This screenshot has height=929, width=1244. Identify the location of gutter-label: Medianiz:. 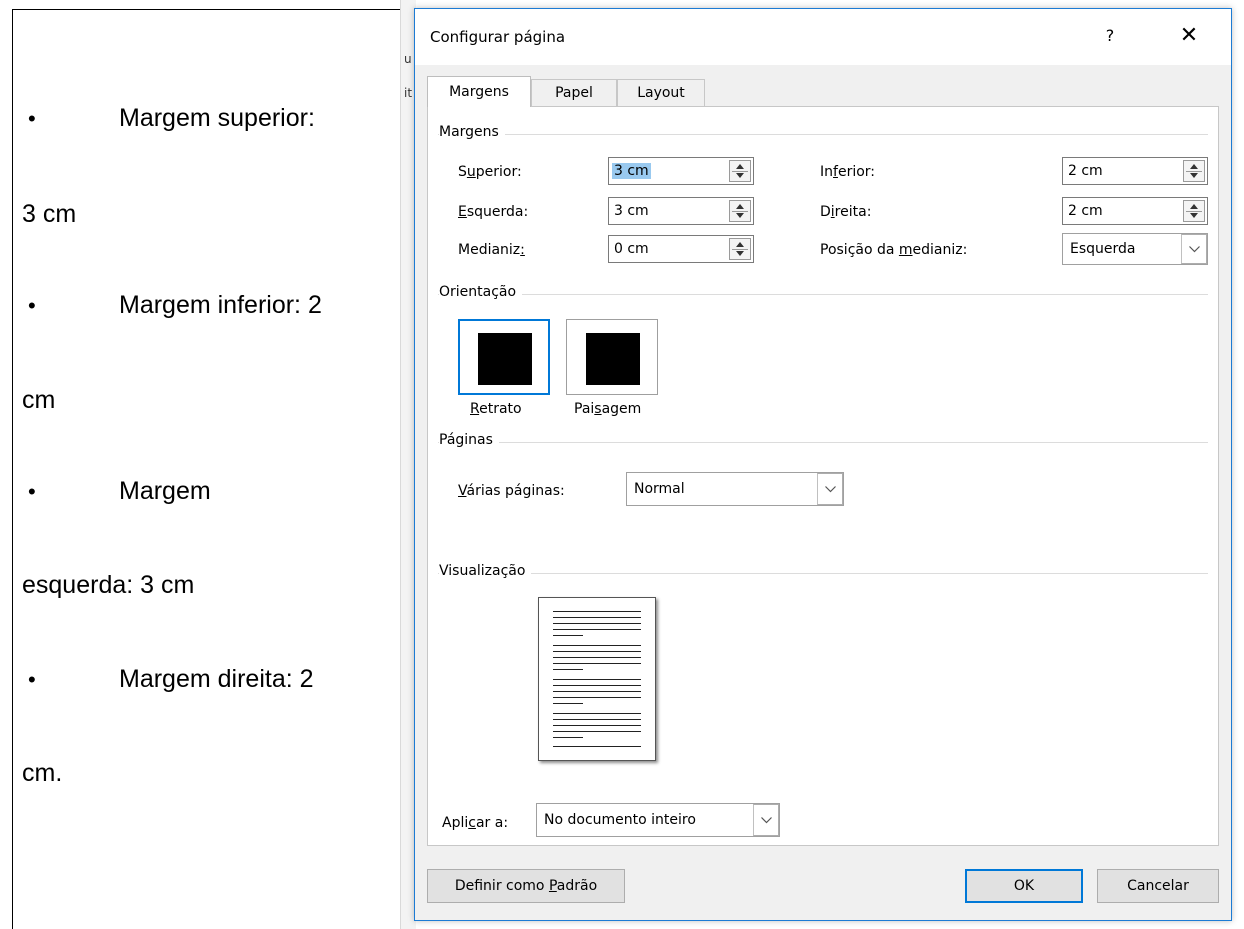
(491, 250).